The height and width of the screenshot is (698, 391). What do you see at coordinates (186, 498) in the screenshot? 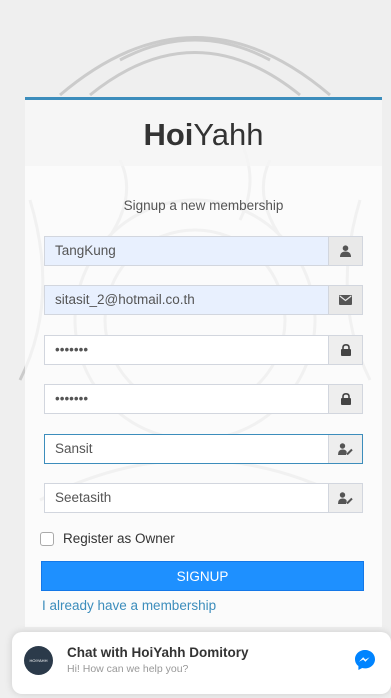
I see `last-name-value: Seetasith` at bounding box center [186, 498].